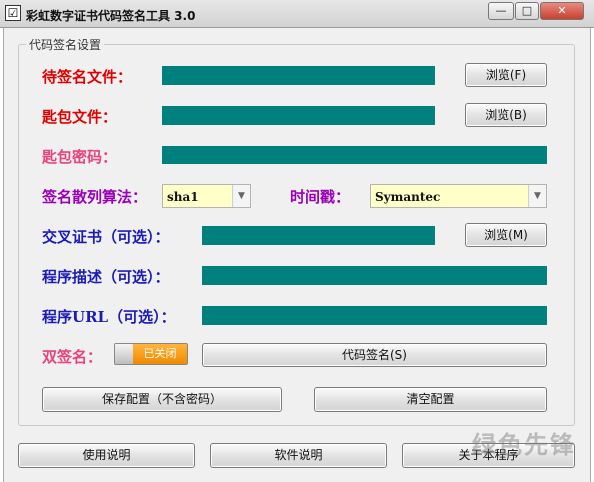 The image size is (594, 482). I want to click on browse-cert-button: 浏览(M), so click(506, 235).